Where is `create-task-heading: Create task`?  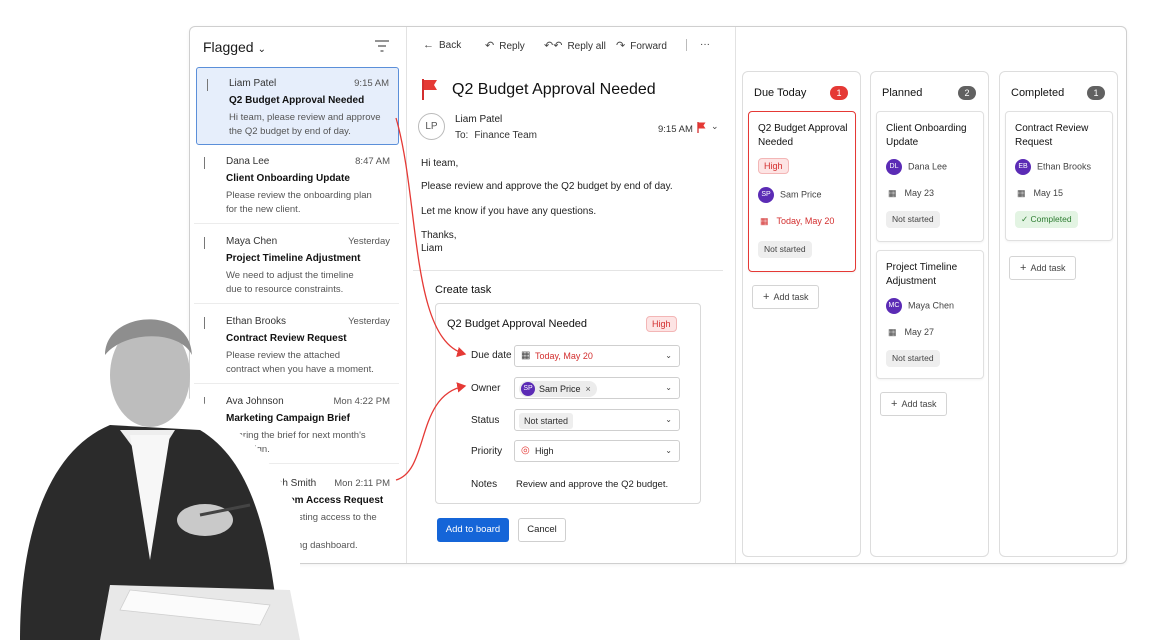
create-task-heading: Create task is located at coordinates (463, 290).